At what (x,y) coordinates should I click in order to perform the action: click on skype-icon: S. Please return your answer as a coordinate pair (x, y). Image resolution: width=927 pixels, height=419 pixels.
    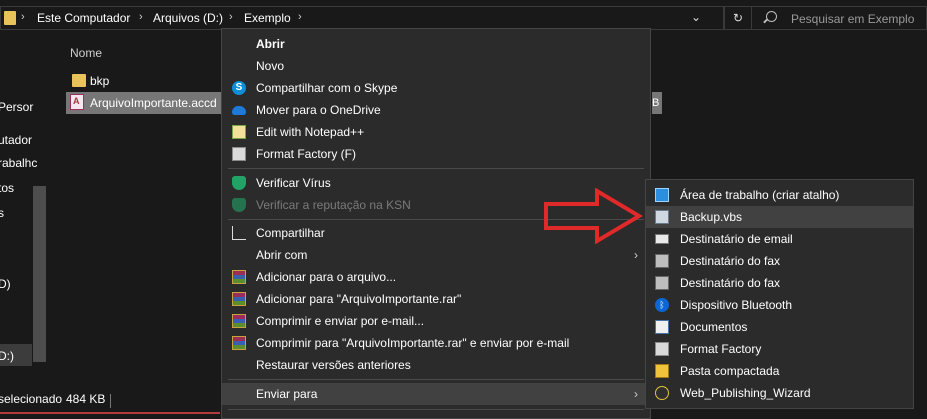
    Looking at the image, I should click on (239, 88).